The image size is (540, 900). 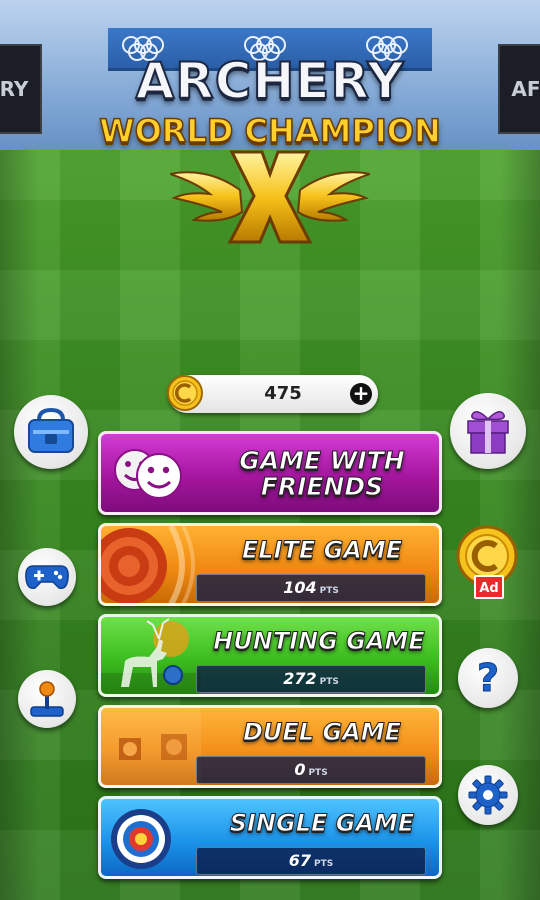 I want to click on coin-ad-button: Ad, so click(x=487, y=566).